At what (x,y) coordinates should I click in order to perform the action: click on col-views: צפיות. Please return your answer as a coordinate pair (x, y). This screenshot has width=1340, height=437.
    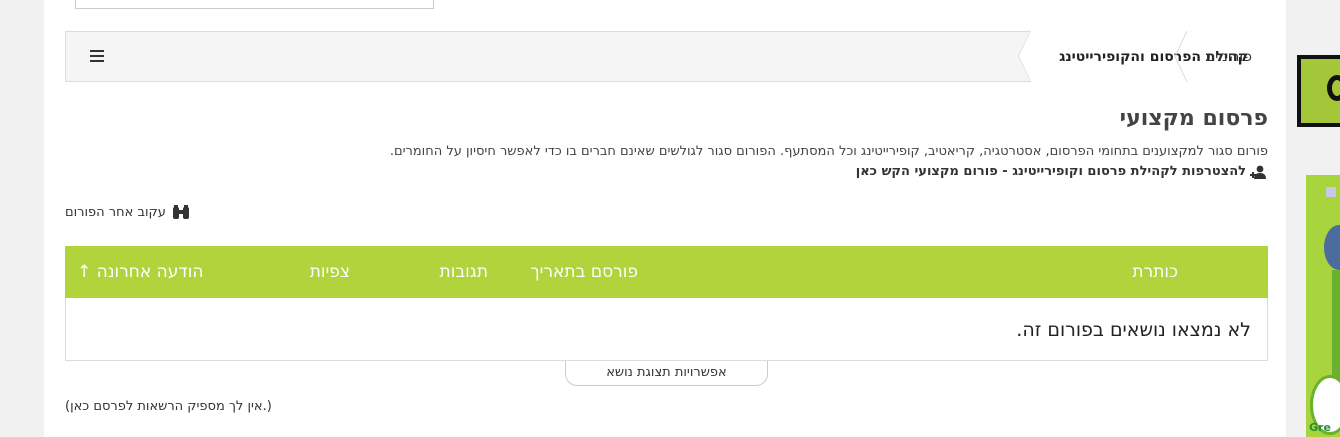
    Looking at the image, I should click on (330, 272).